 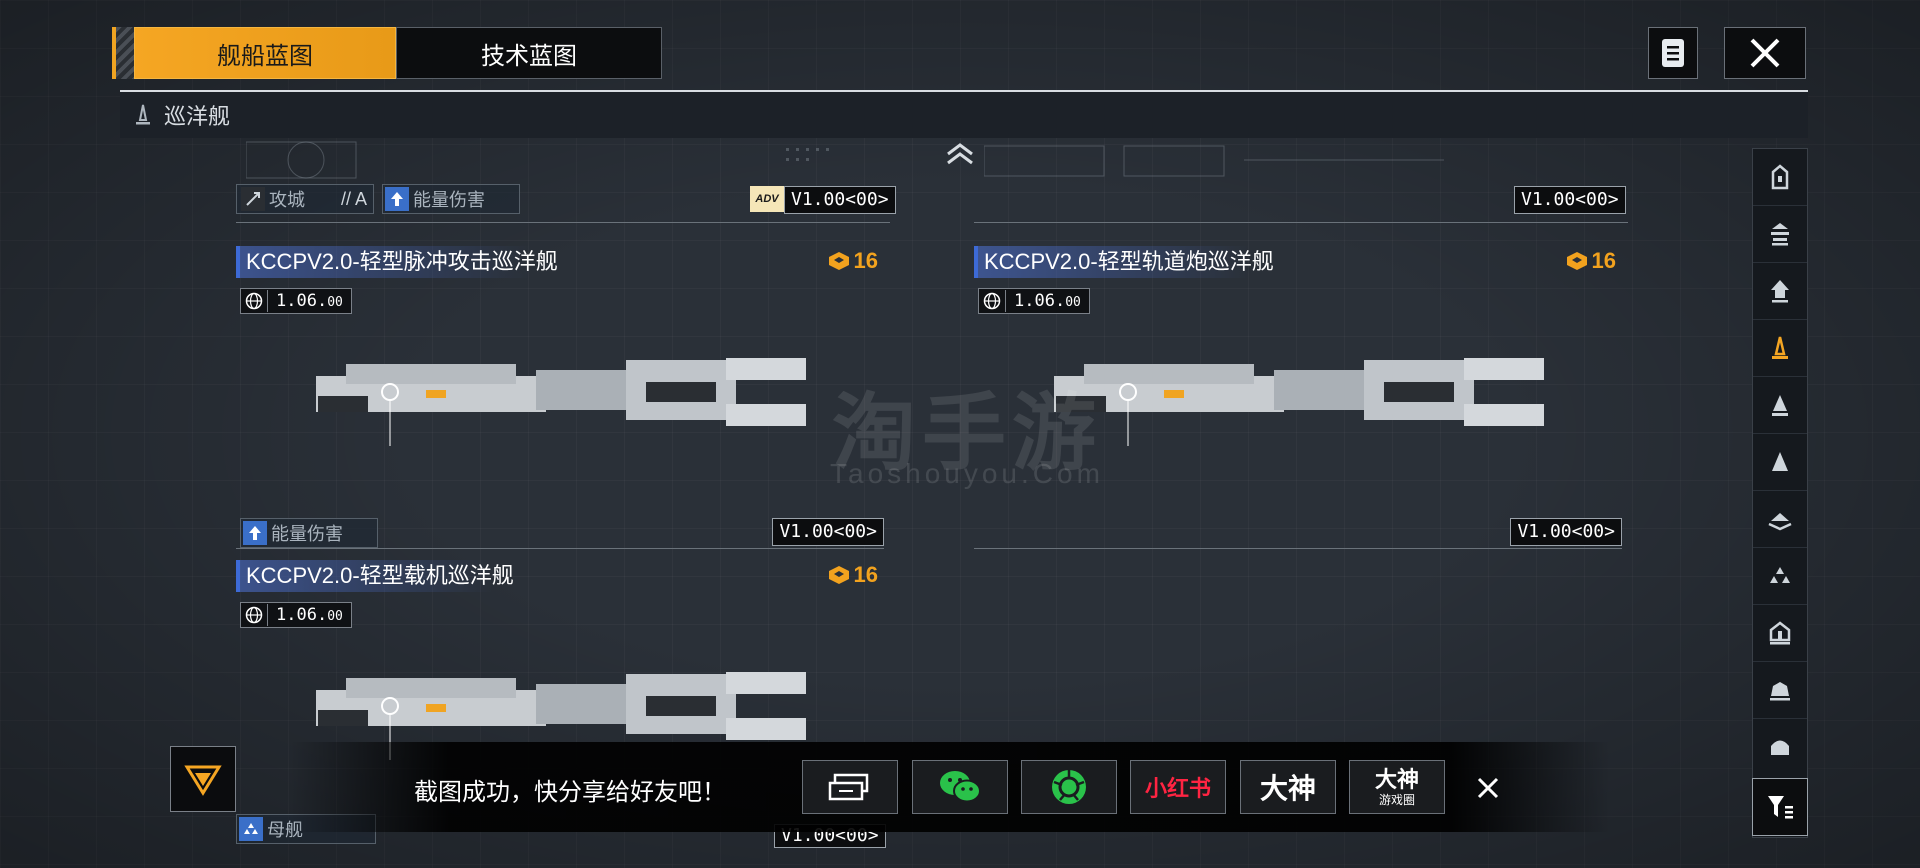 What do you see at coordinates (309, 533) in the screenshot?
I see `trait-energy-damage: 能量伤害` at bounding box center [309, 533].